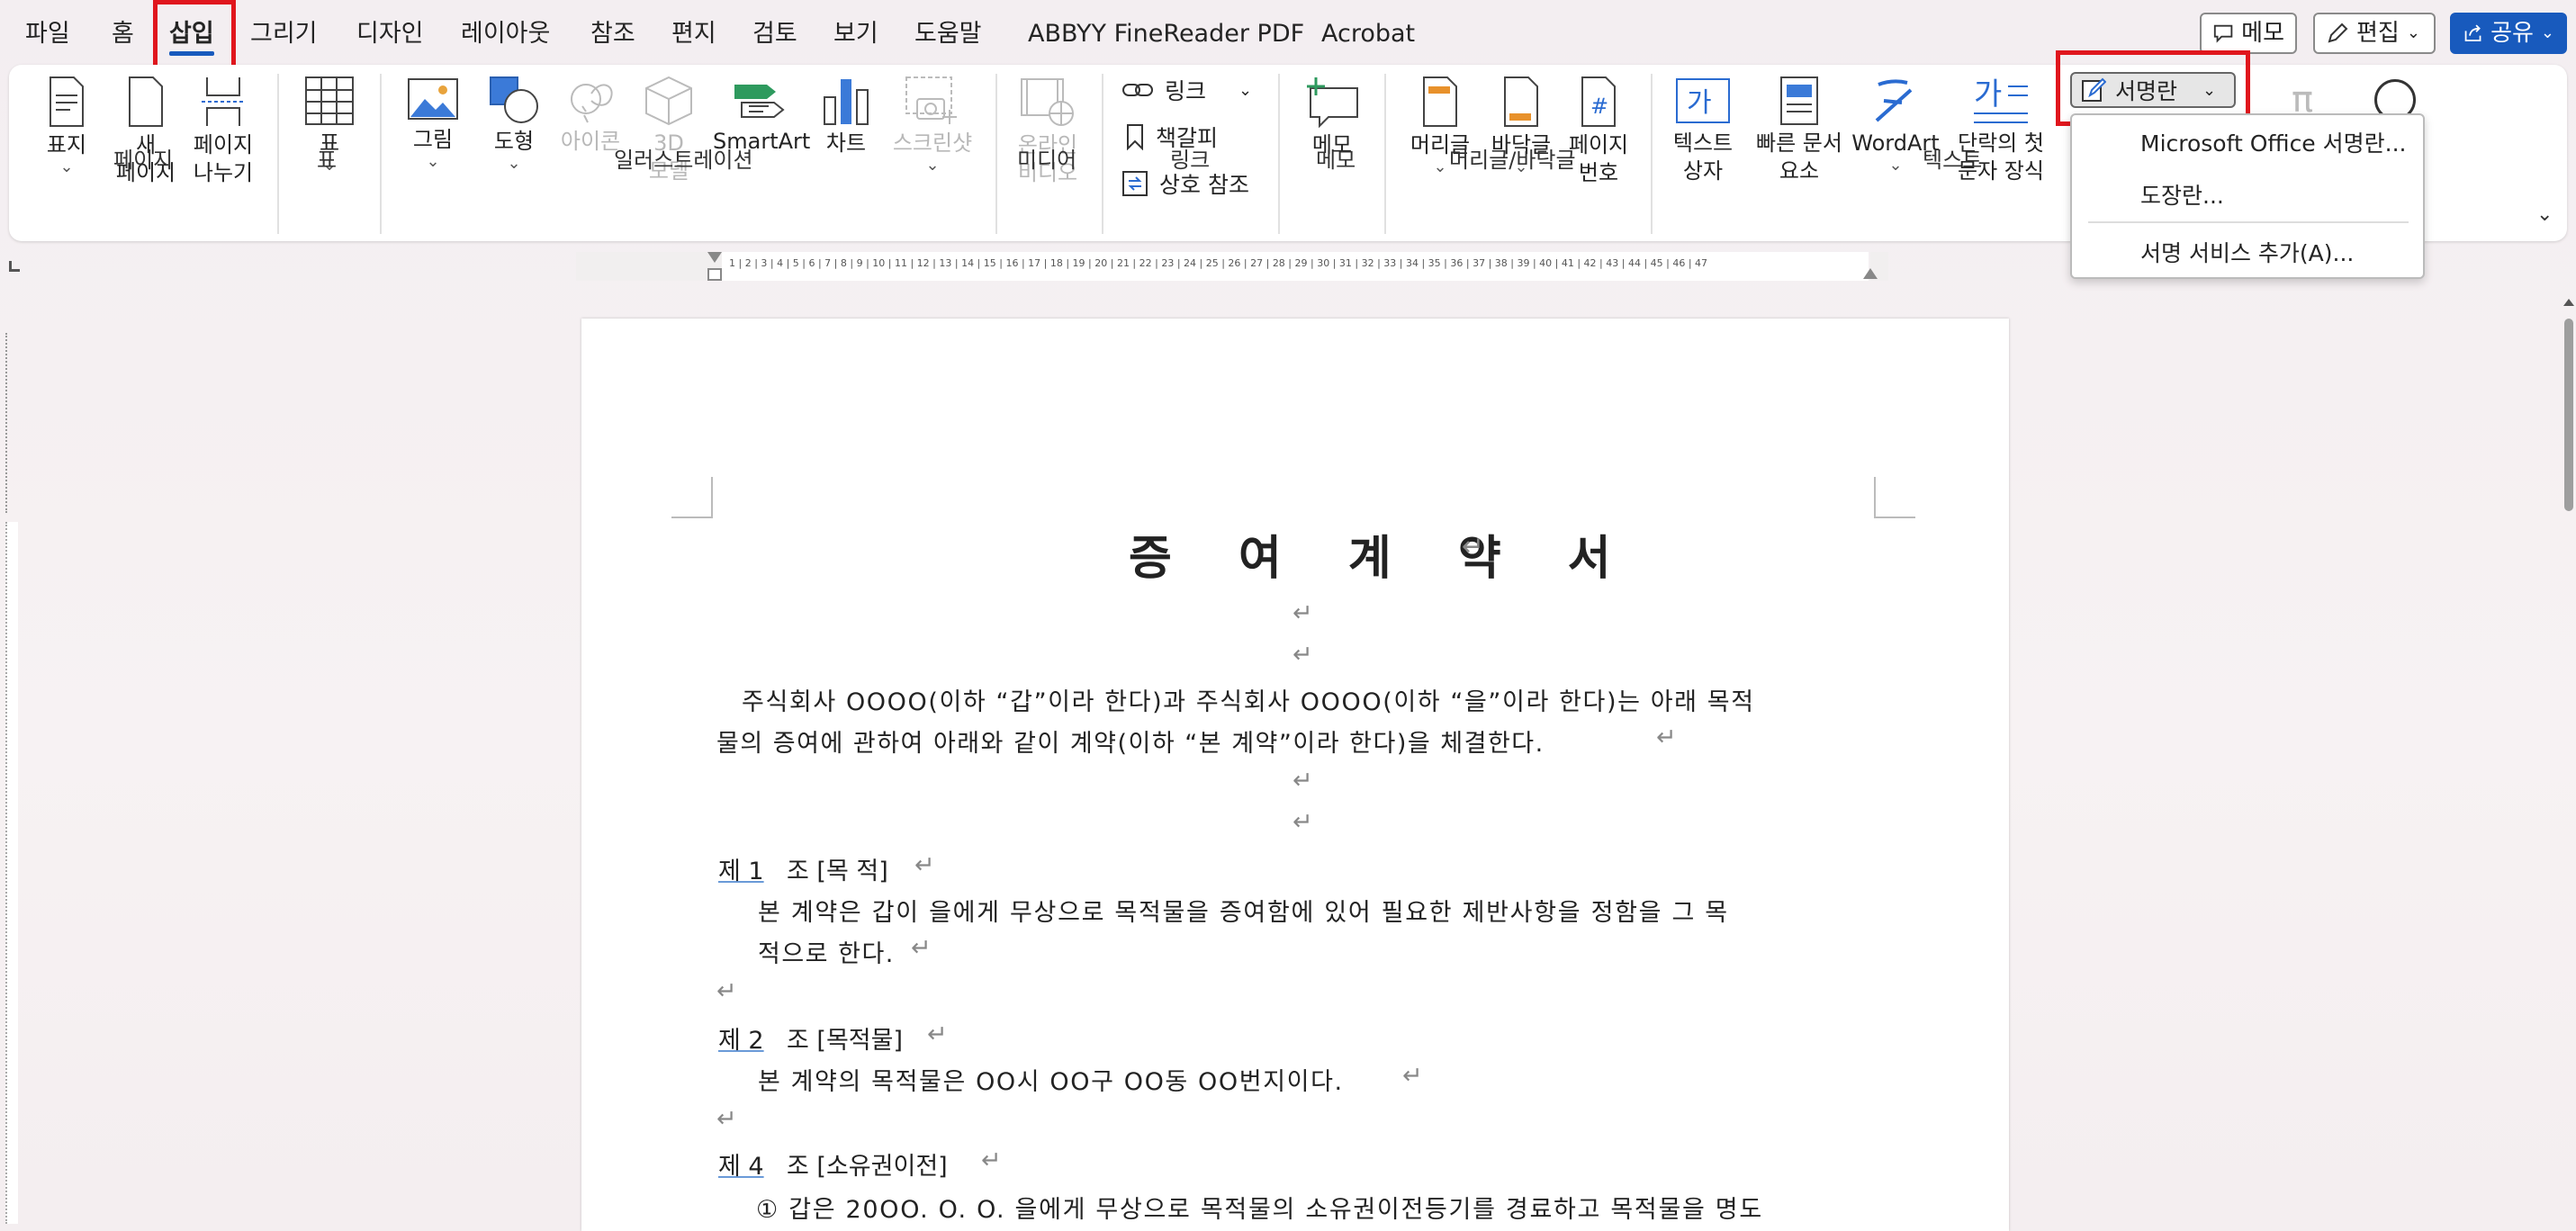 Image resolution: width=2576 pixels, height=1231 pixels. What do you see at coordinates (11, 873) in the screenshot?
I see `vertical-ruler-body` at bounding box center [11, 873].